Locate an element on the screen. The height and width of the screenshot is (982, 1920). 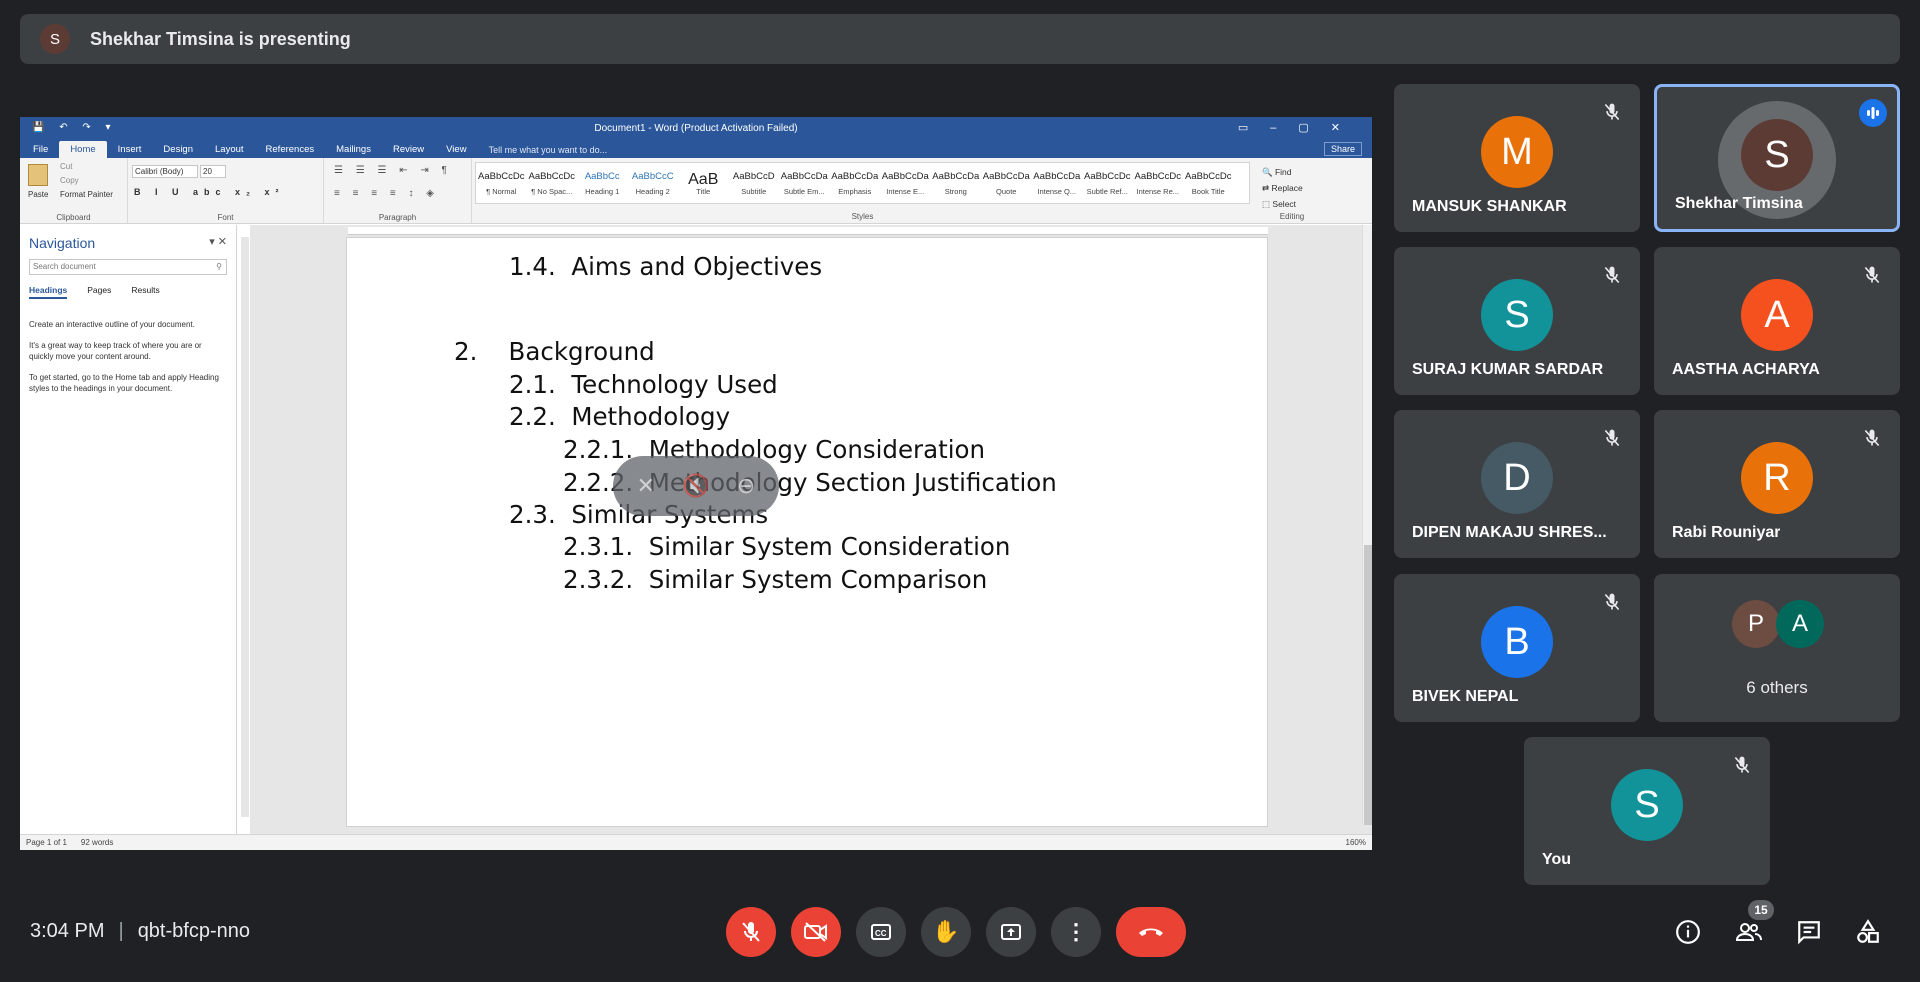
tab-home: Home is located at coordinates (83, 149).